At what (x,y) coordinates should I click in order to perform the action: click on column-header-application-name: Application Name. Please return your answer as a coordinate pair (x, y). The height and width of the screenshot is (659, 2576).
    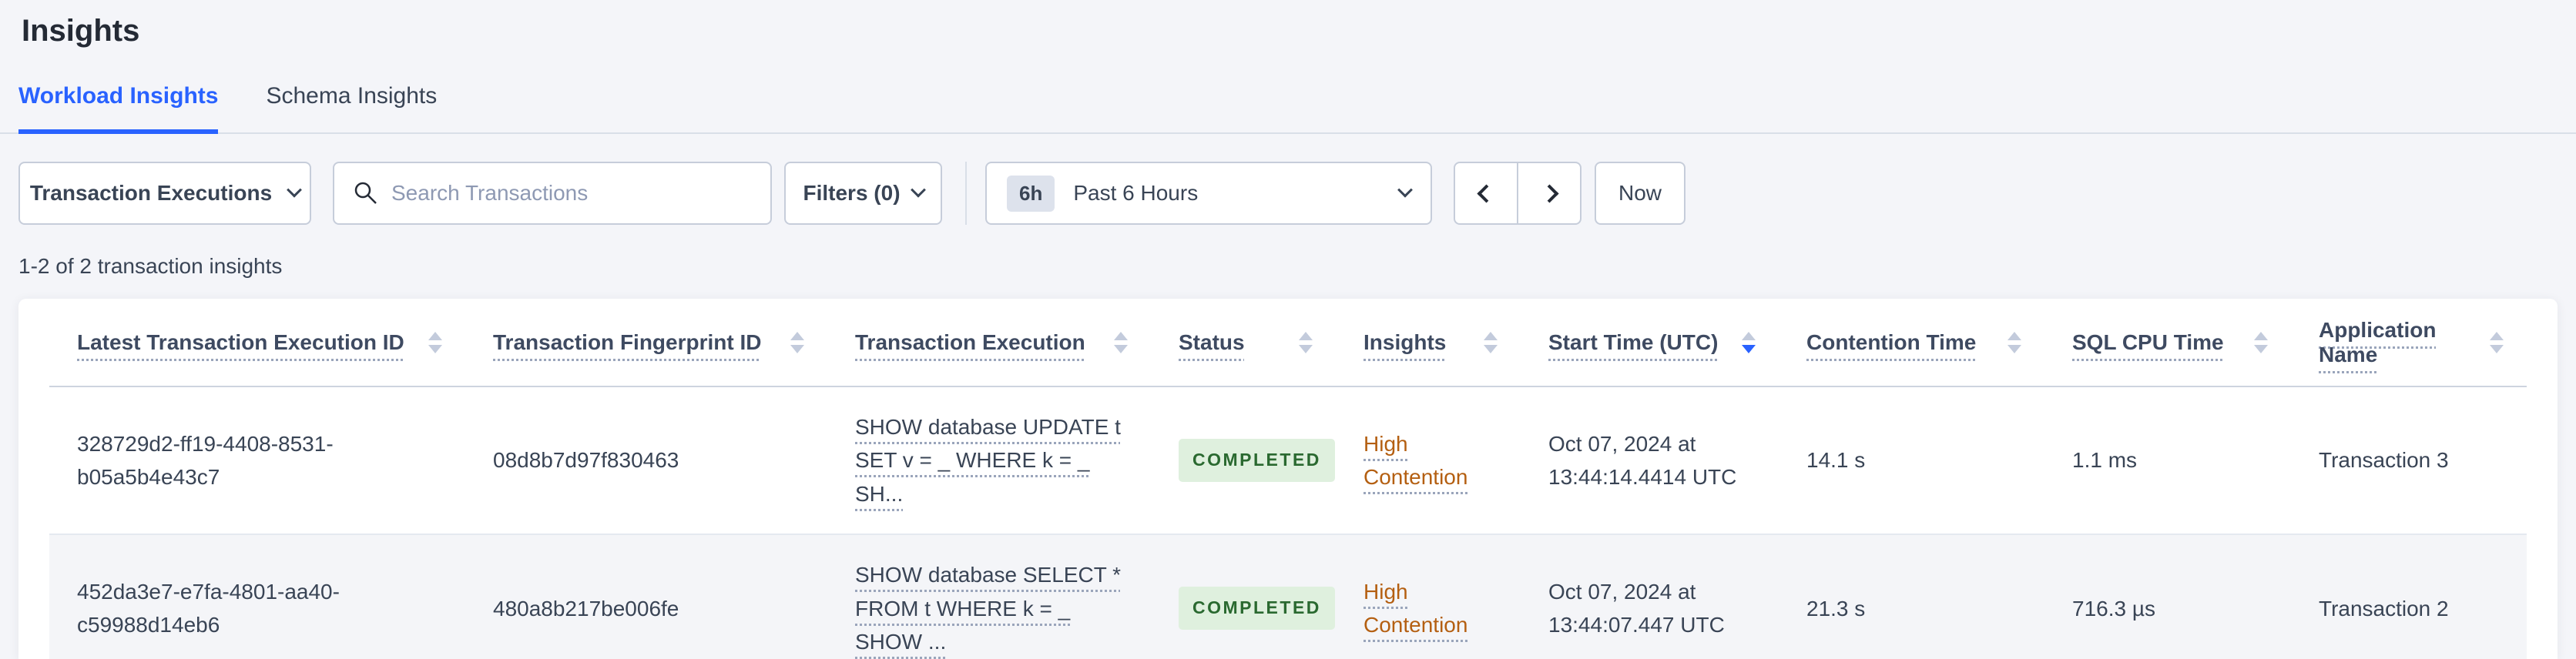
    Looking at the image, I should click on (2409, 343).